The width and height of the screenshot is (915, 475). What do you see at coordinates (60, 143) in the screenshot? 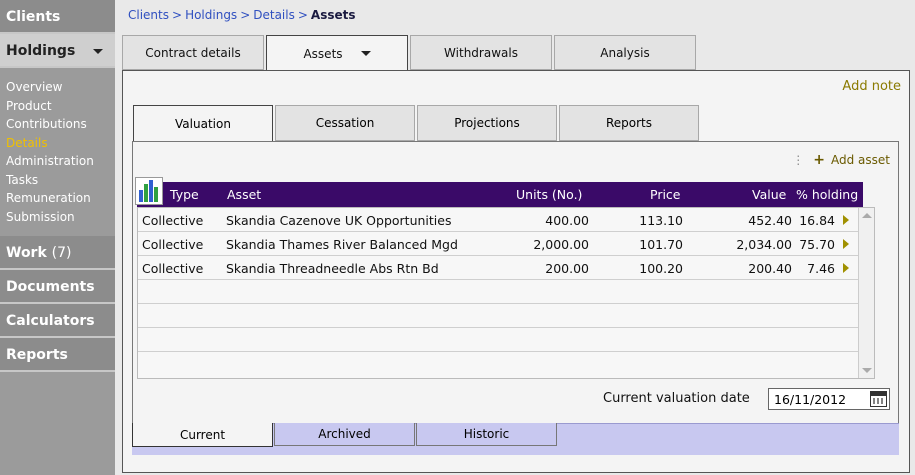
I see `subnav-details: Details` at bounding box center [60, 143].